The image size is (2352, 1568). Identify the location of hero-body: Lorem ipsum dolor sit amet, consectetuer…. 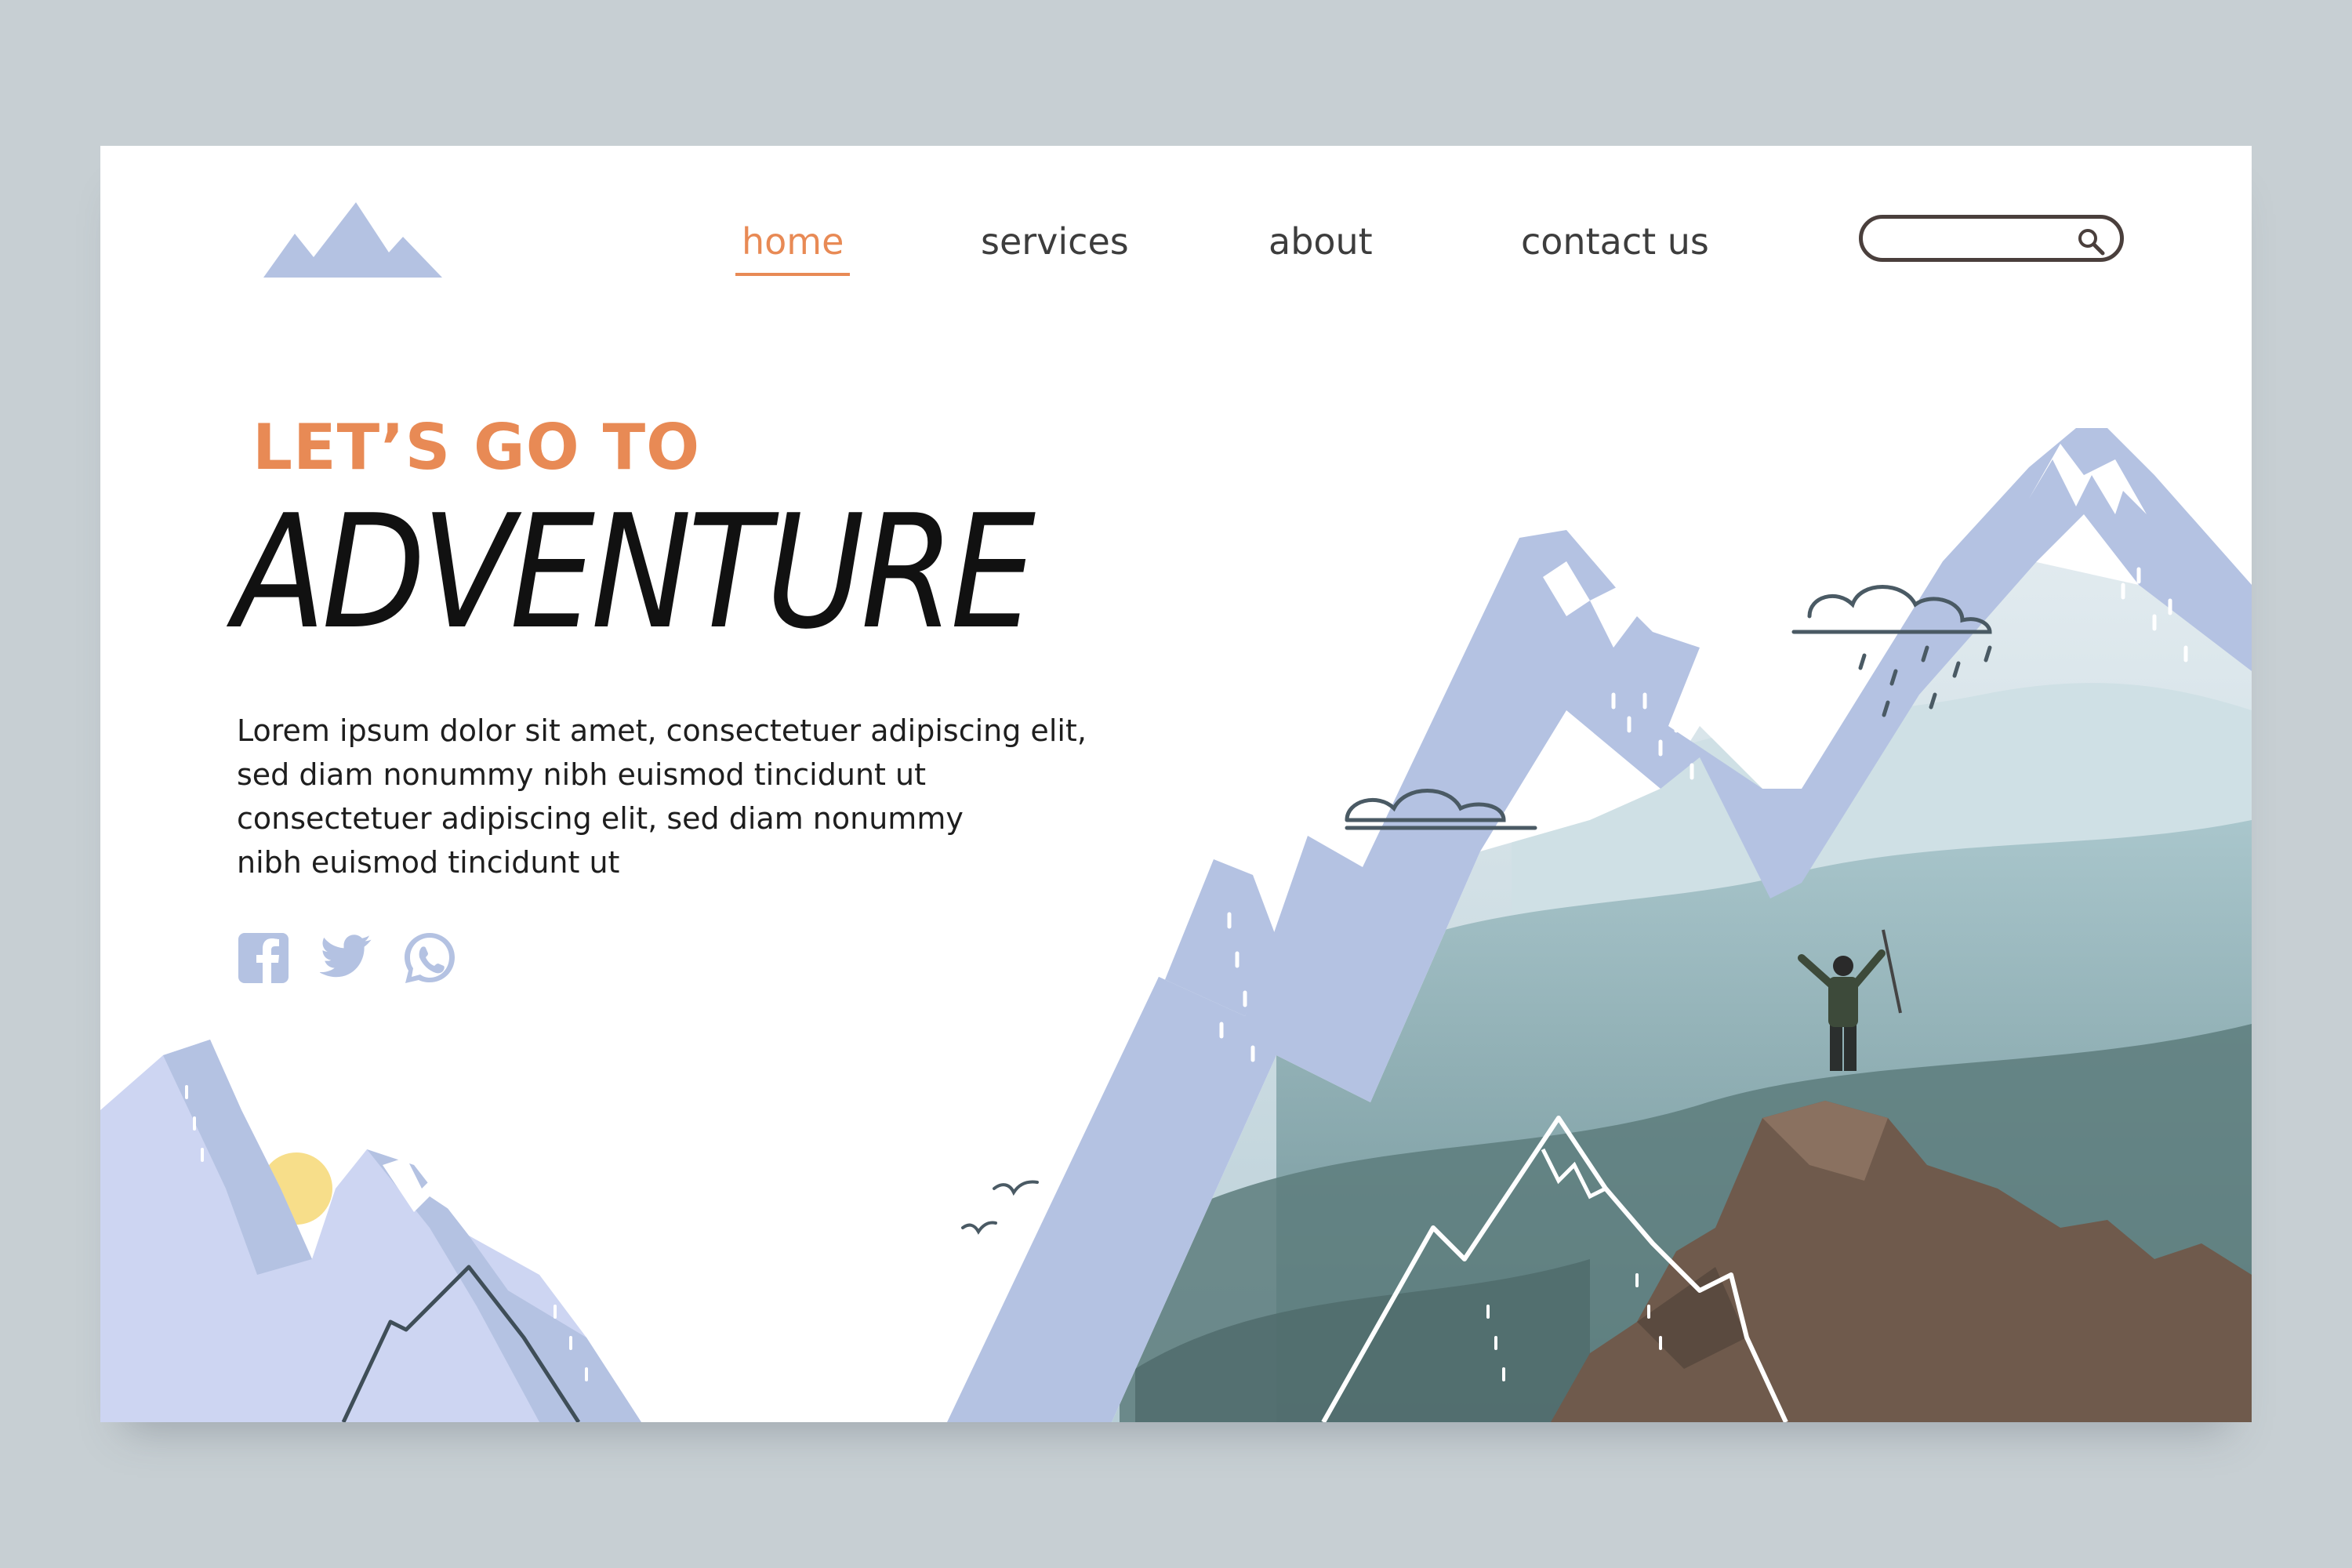
(691, 796).